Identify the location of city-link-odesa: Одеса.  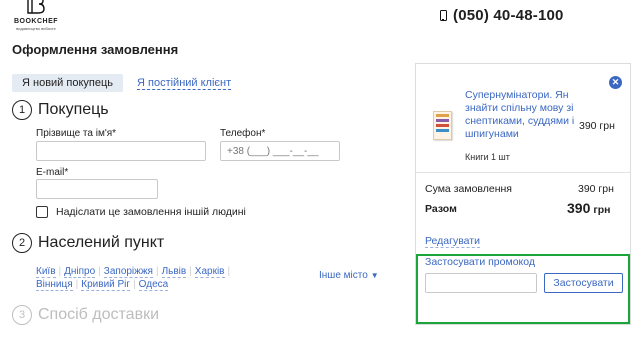
(153, 285).